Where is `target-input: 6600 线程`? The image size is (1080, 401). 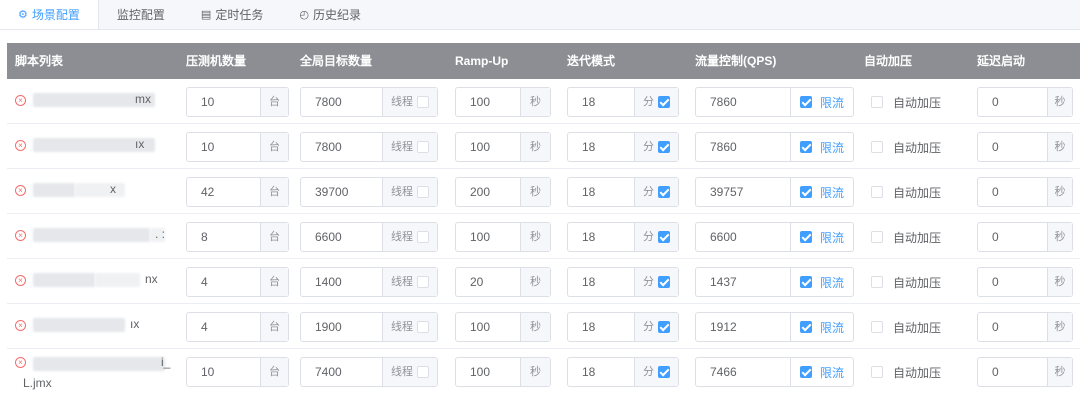
target-input: 6600 线程 is located at coordinates (369, 237).